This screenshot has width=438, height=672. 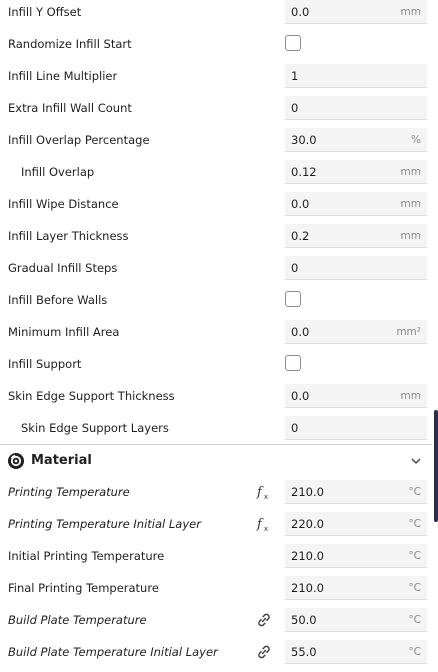 What do you see at coordinates (356, 524) in the screenshot?
I see `value-field: 220.0 °C` at bounding box center [356, 524].